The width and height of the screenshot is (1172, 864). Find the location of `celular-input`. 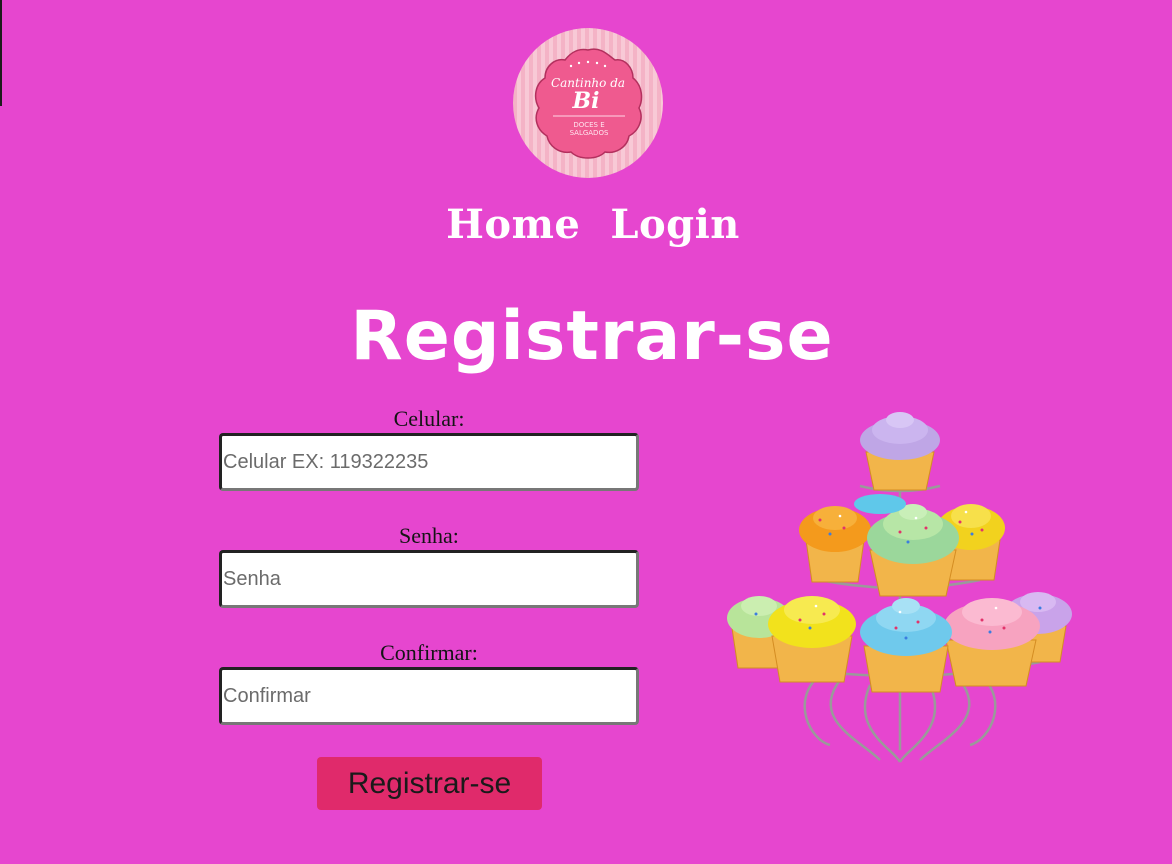

celular-input is located at coordinates (429, 462).